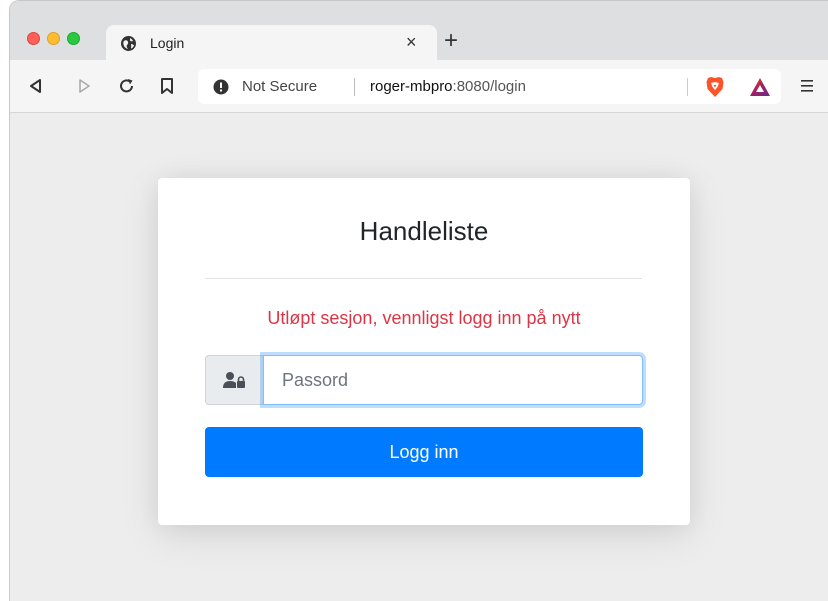 This screenshot has width=828, height=601. I want to click on security-indicator: Not Secure, so click(279, 86).